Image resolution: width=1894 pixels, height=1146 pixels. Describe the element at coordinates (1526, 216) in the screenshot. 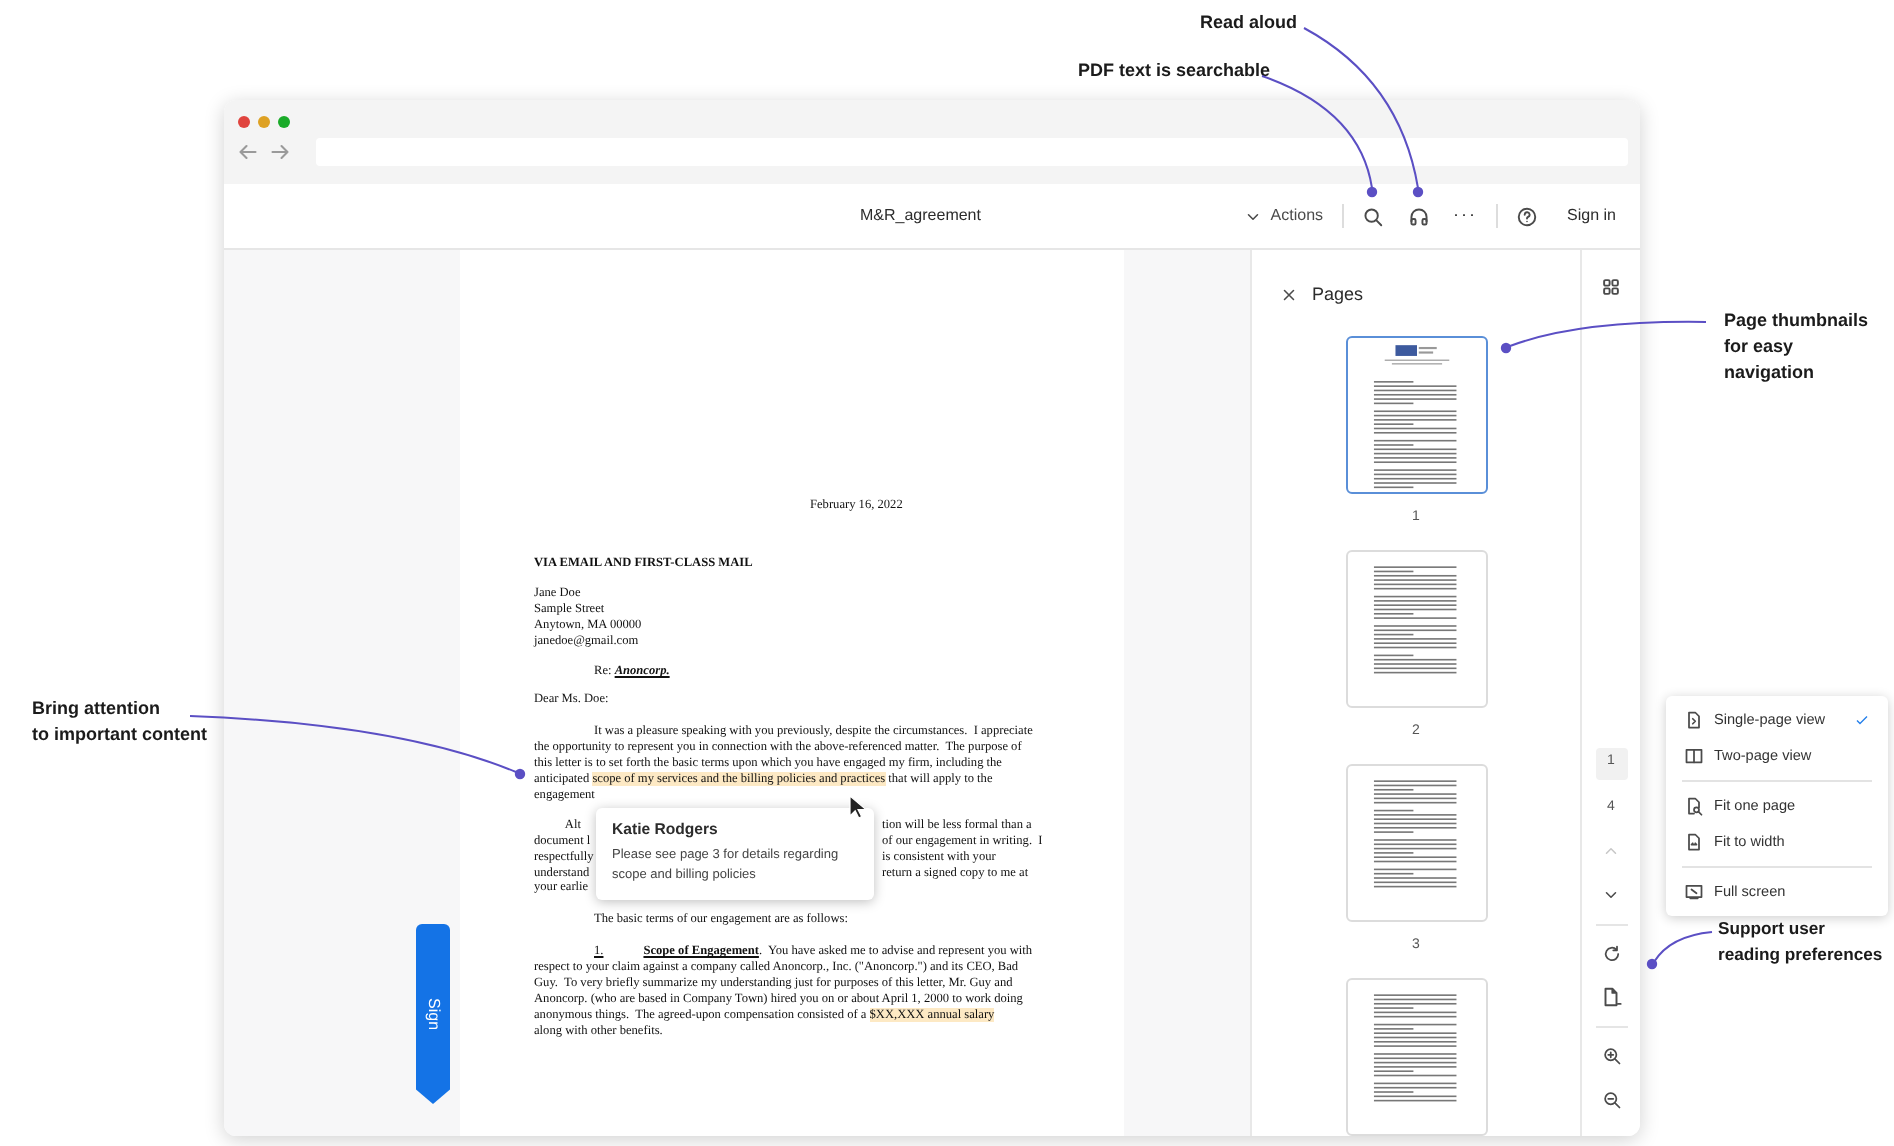

I see `help-icon` at that location.